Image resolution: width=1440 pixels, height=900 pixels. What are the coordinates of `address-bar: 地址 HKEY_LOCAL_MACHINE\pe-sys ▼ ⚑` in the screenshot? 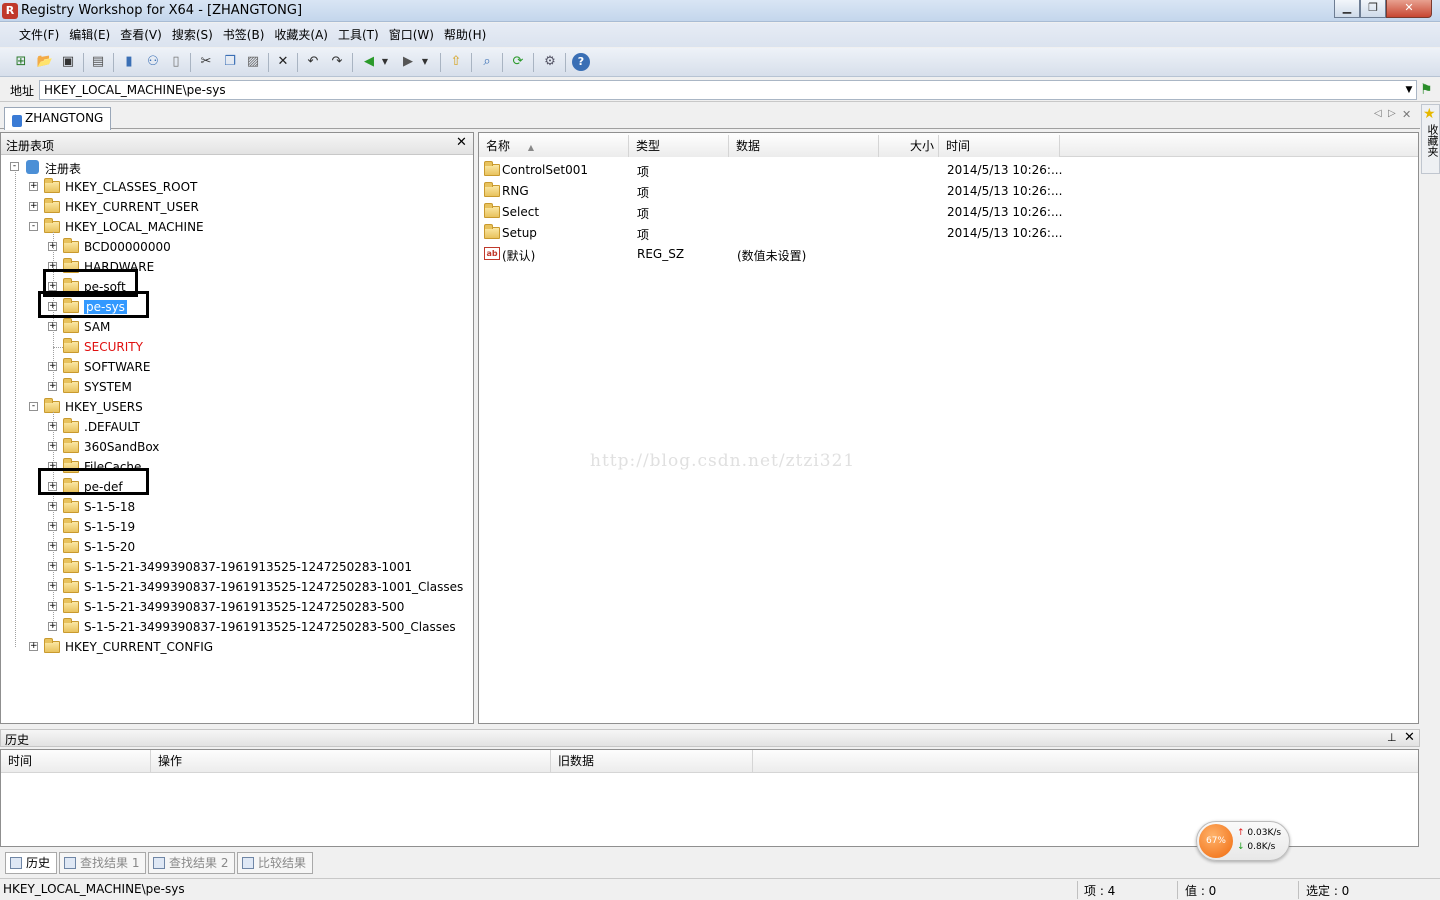 It's located at (720, 90).